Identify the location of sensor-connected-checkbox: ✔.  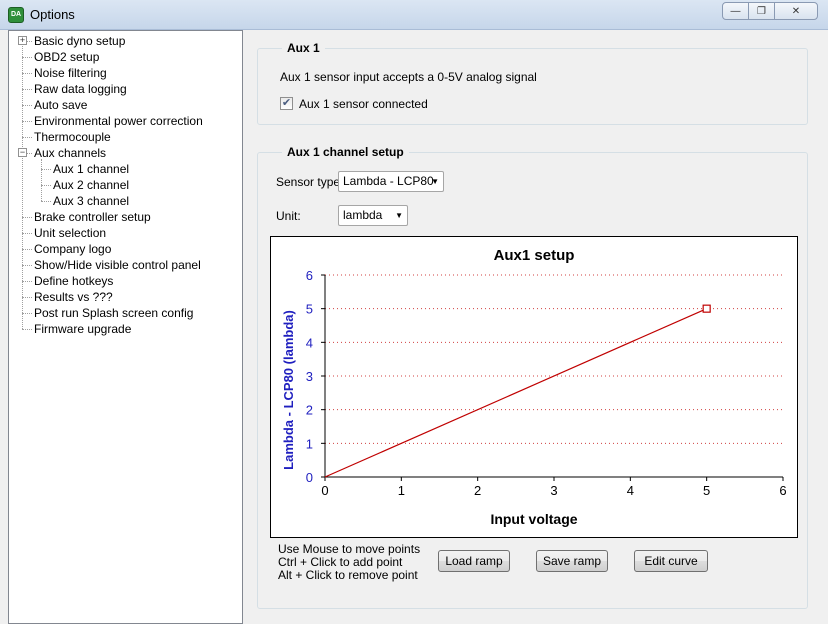
(286, 103).